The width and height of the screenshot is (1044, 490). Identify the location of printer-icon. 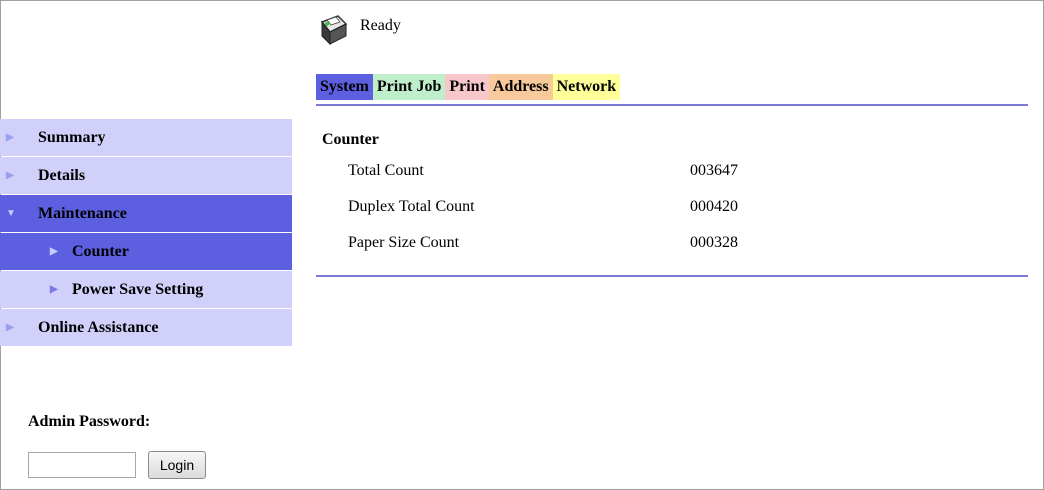
(334, 30).